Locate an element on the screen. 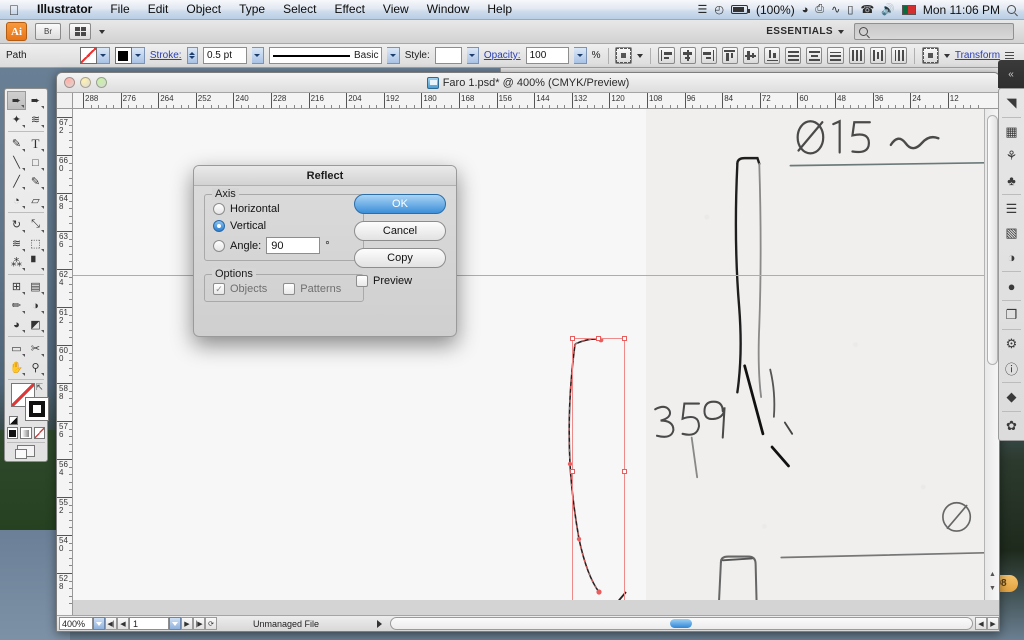 This screenshot has height=640, width=1024. color-button is located at coordinates (13, 433).